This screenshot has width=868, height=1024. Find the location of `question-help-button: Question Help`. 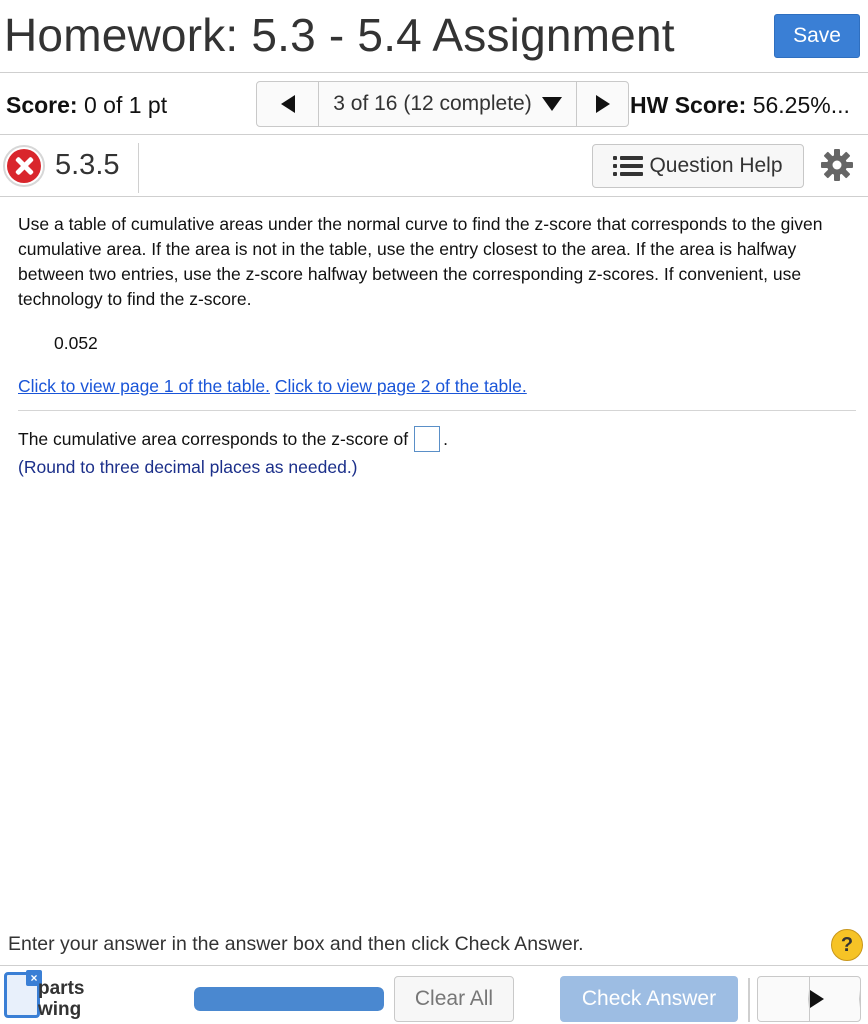

question-help-button: Question Help is located at coordinates (698, 166).